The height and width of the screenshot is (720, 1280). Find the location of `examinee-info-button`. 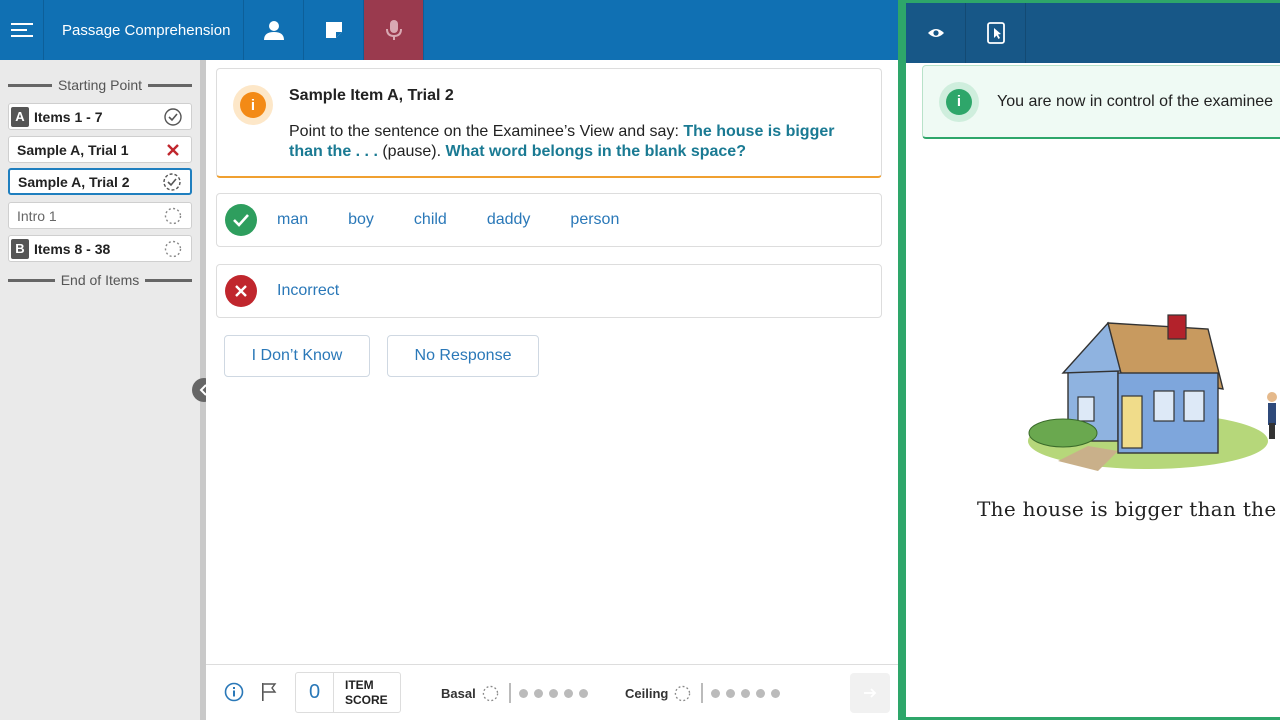

examinee-info-button is located at coordinates (274, 30).